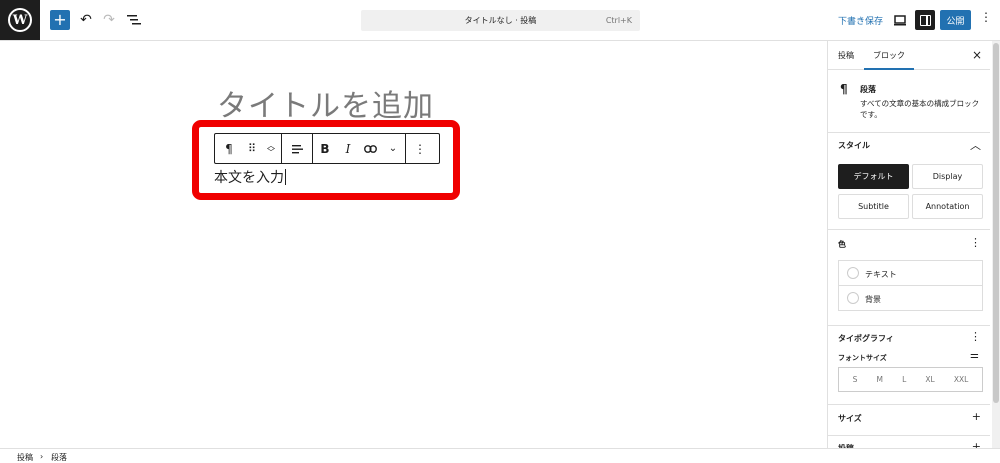 The height and width of the screenshot is (463, 1000). I want to click on block-toolbar: ¶ ⠿ ︿ ﹀ B I ⌄ ⋮, so click(327, 148).